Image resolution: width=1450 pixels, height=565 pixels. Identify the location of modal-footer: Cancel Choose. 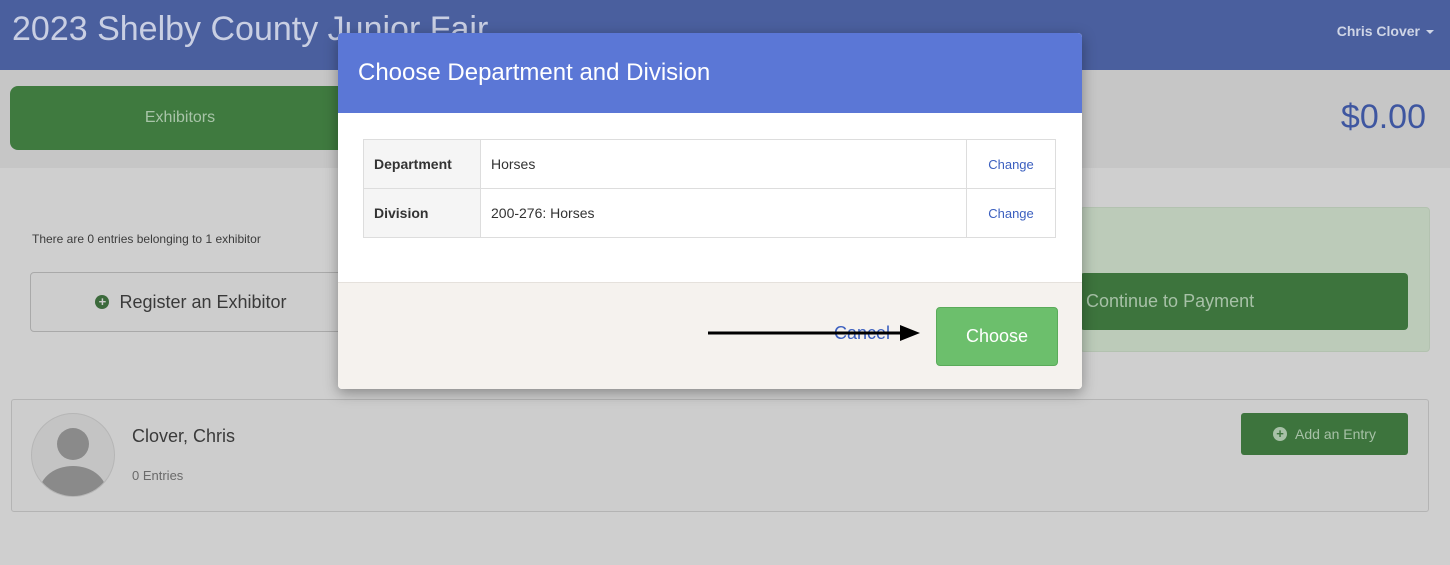
(710, 335).